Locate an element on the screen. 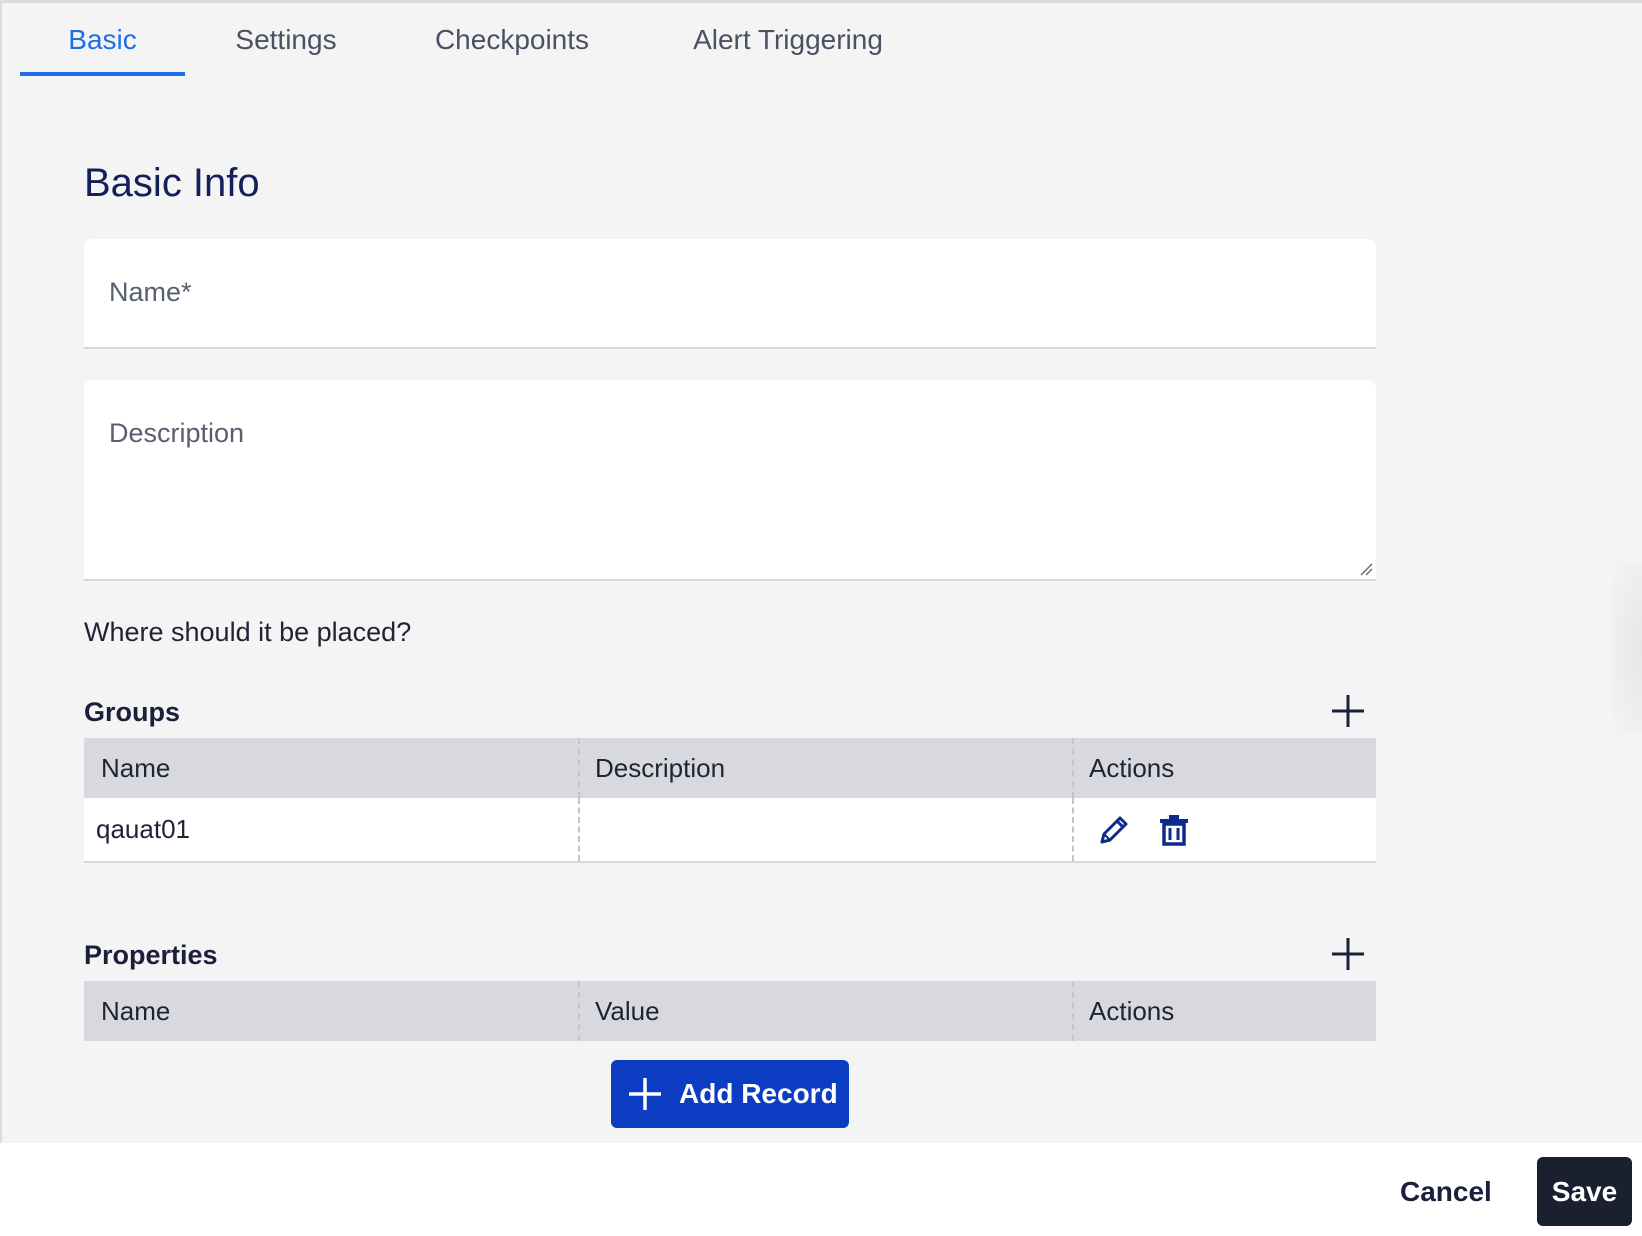  properties-table-header: Name Value Actions is located at coordinates (730, 1011).